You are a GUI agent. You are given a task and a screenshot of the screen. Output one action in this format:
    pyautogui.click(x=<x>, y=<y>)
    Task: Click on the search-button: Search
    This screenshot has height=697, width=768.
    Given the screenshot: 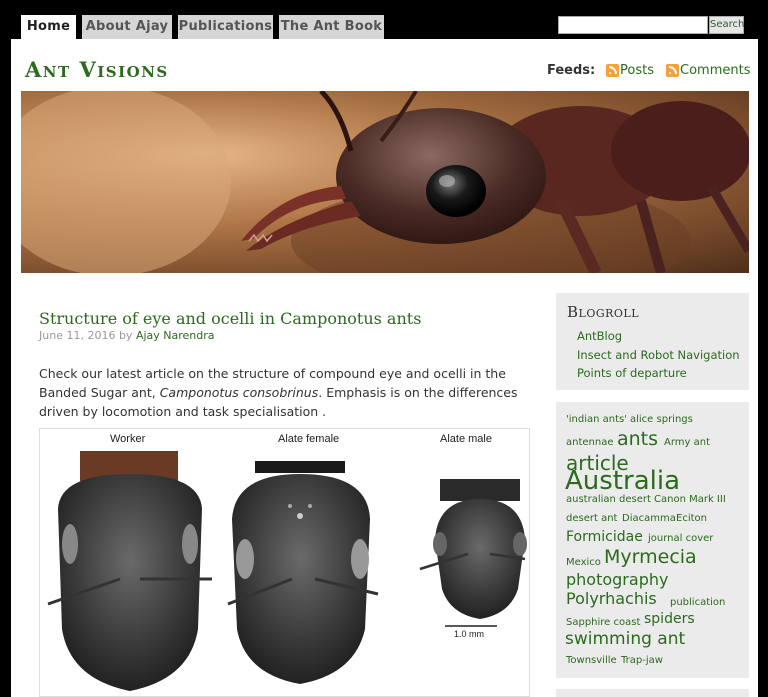 What is the action you would take?
    pyautogui.click(x=726, y=25)
    